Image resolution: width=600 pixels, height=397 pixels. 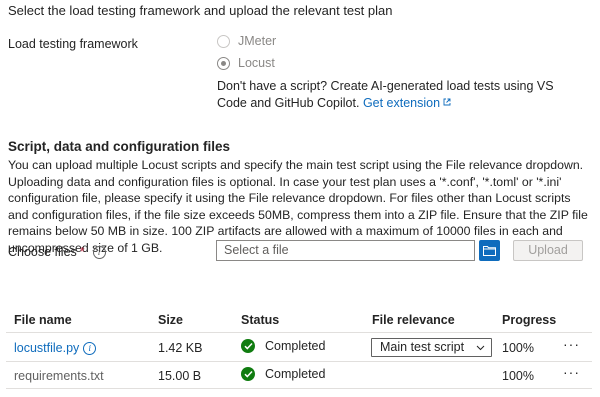 I want to click on file-info-icon: i, so click(x=90, y=348).